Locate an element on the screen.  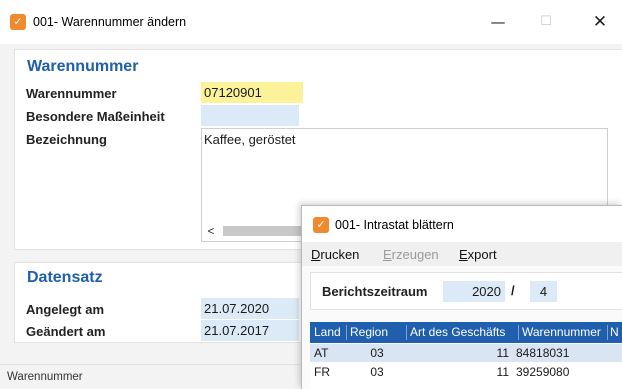
menu-drucken: Drucken is located at coordinates (335, 254).